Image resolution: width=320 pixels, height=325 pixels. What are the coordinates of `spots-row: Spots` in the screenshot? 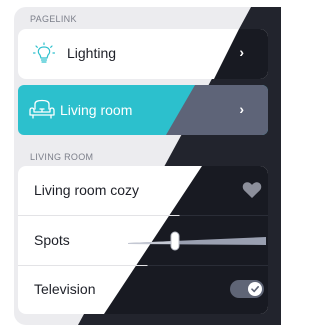 It's located at (143, 240).